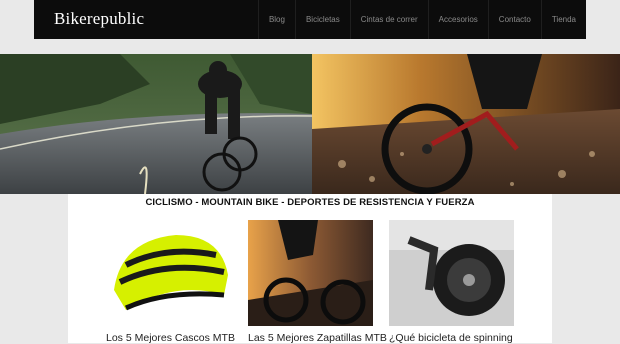 The image size is (620, 344). I want to click on nav-item-cintas-de-correr: Cintas de correr, so click(388, 19).